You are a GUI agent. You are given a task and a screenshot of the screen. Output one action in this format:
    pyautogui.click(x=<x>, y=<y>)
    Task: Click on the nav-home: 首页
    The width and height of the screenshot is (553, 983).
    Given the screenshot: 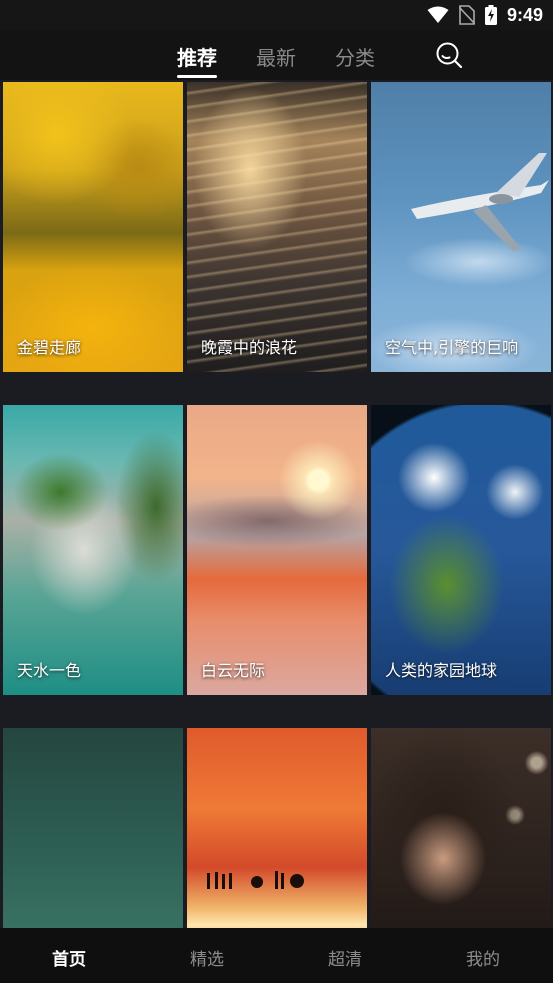 What is the action you would take?
    pyautogui.click(x=69, y=957)
    